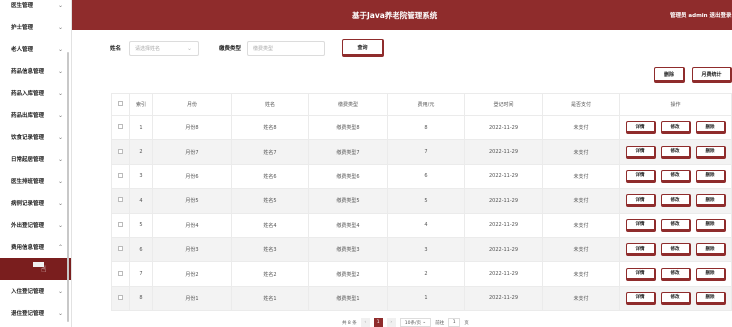 This screenshot has width=732, height=327. I want to click on batch-delete-button: 删除, so click(669, 75).